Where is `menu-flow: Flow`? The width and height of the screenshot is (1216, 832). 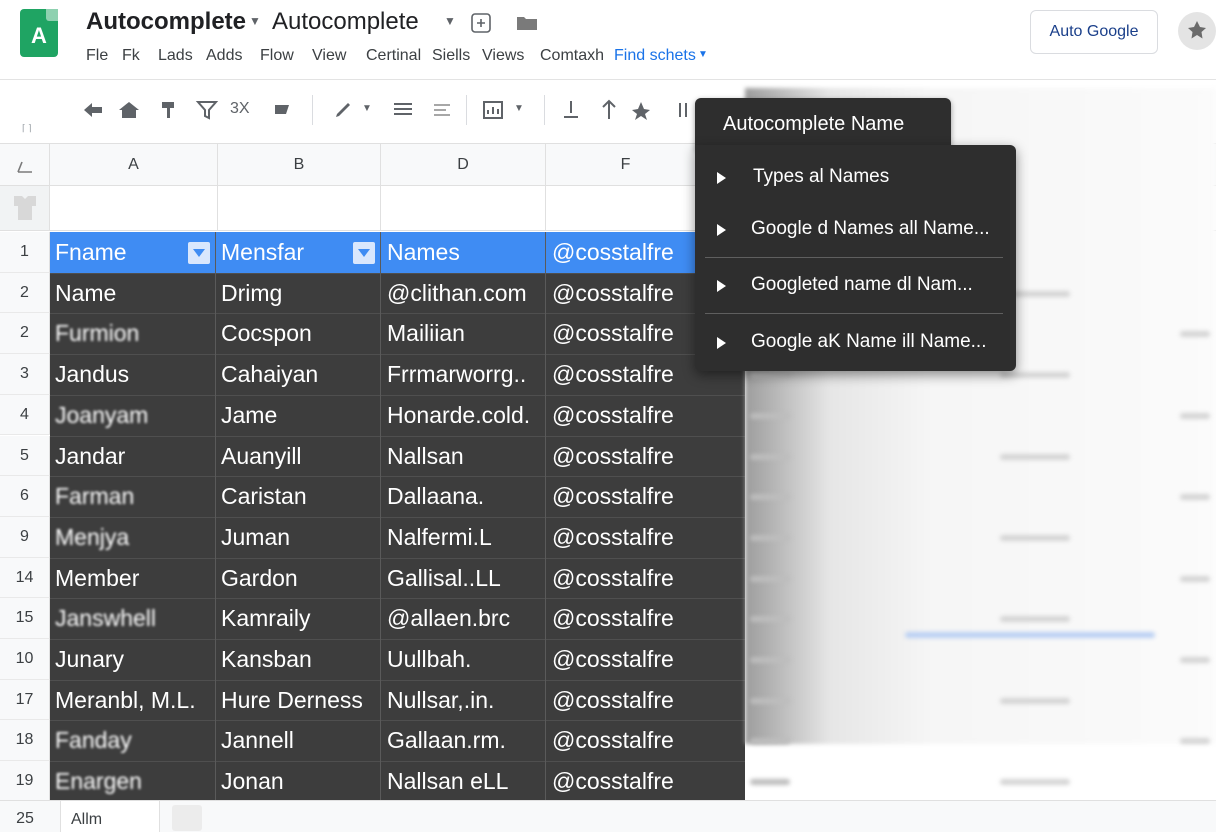
menu-flow: Flow is located at coordinates (277, 56).